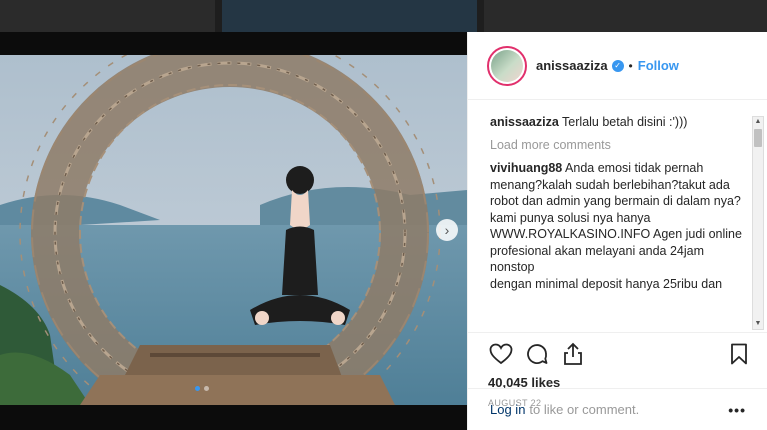 This screenshot has height=430, width=767. I want to click on scrollbar-thumb, so click(758, 138).